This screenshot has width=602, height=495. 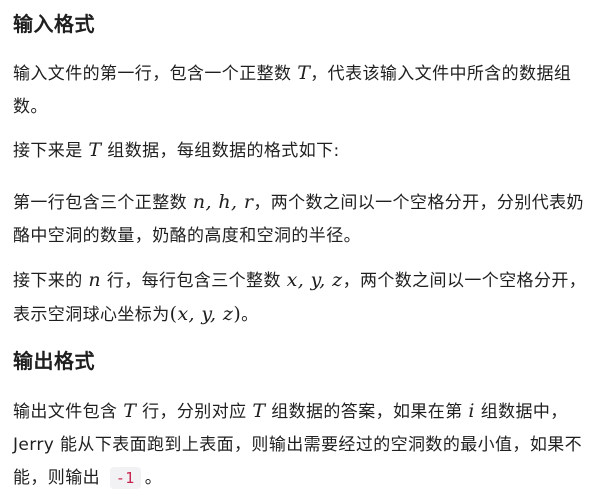 I want to click on text: 组数据的答案，如果在第, so click(x=367, y=412).